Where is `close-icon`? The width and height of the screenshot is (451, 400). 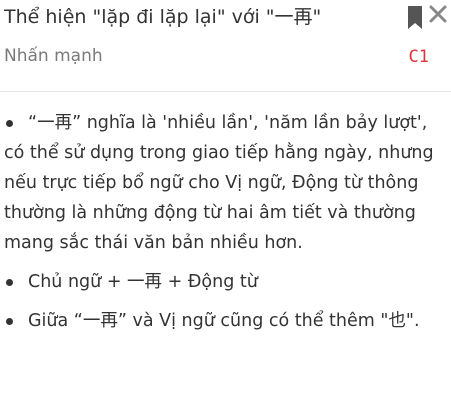 close-icon is located at coordinates (438, 14).